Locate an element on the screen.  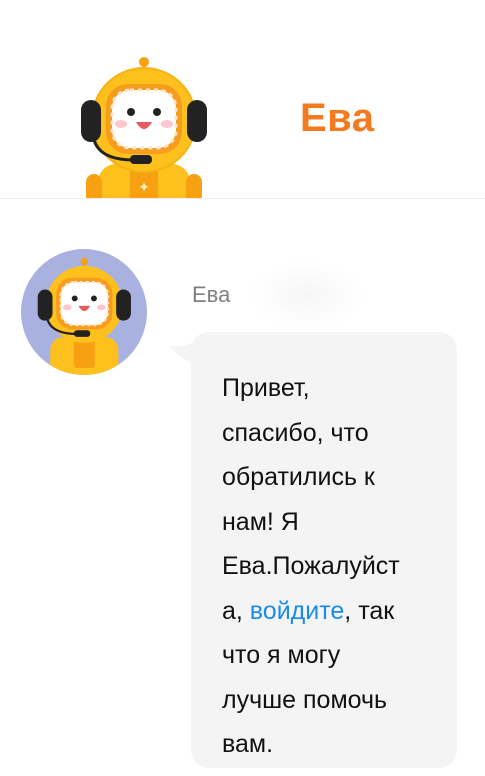
login-link: войдите is located at coordinates (297, 611).